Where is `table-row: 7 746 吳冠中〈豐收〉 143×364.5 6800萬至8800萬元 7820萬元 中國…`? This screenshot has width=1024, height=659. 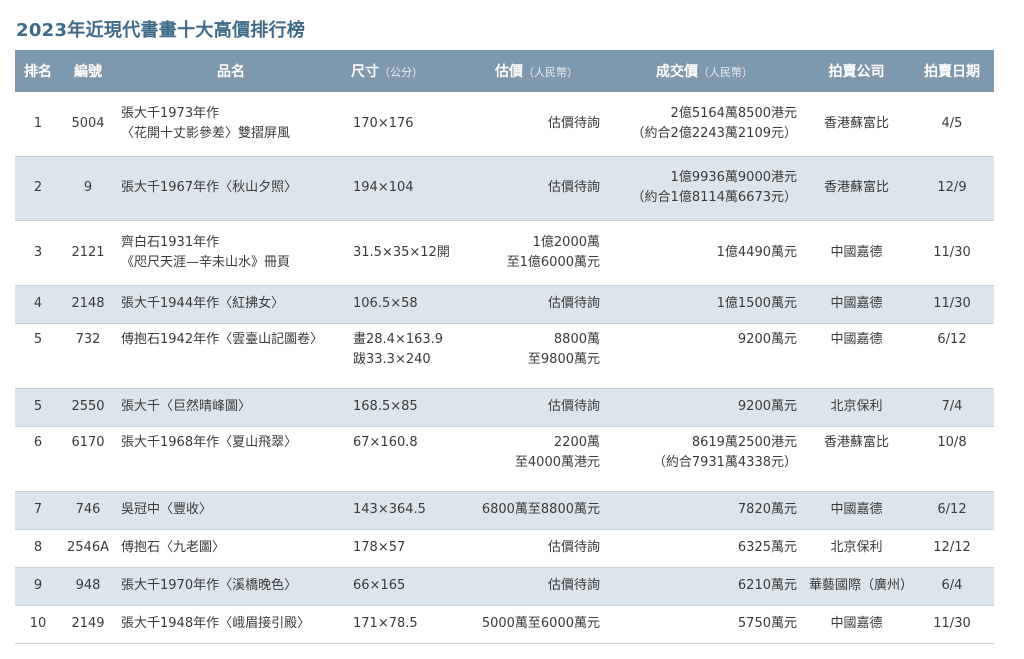
table-row: 7 746 吳冠中〈豐收〉 143×364.5 6800萬至8800萬元 7820萬元 中國… is located at coordinates (504, 510).